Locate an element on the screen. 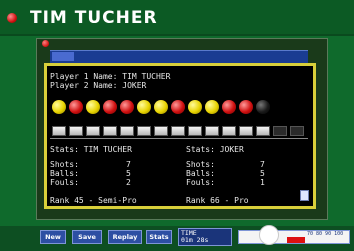 The image size is (354, 251). stats-right-rank: Rank 66 - Pro is located at coordinates (217, 200).